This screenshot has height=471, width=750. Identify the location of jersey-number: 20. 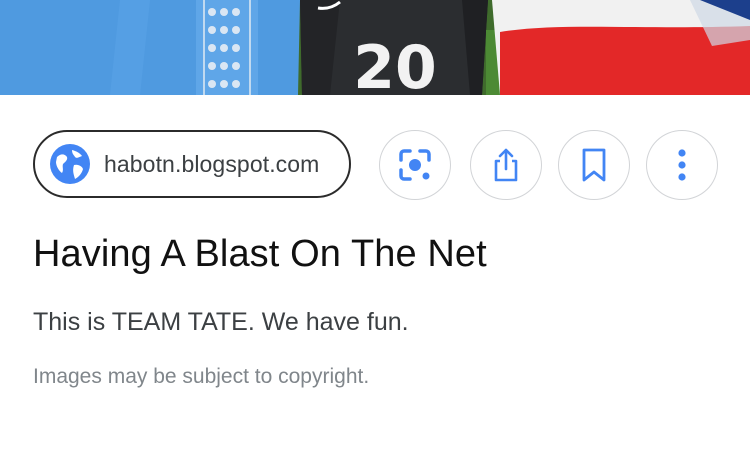
(395, 64).